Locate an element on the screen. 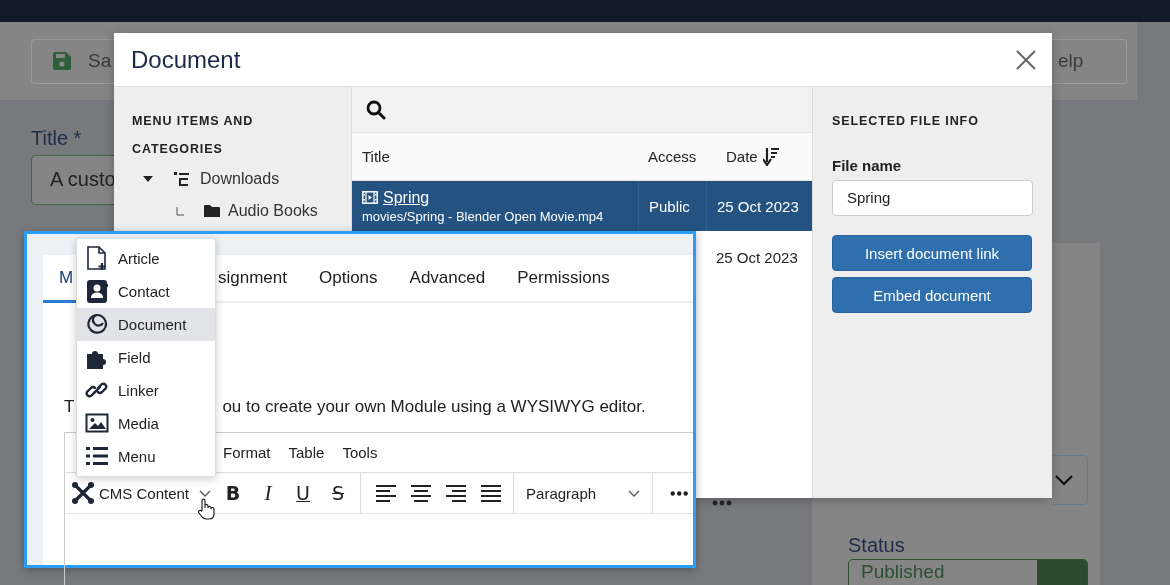 The image size is (1170, 585). align-justify-icon is located at coordinates (491, 493).